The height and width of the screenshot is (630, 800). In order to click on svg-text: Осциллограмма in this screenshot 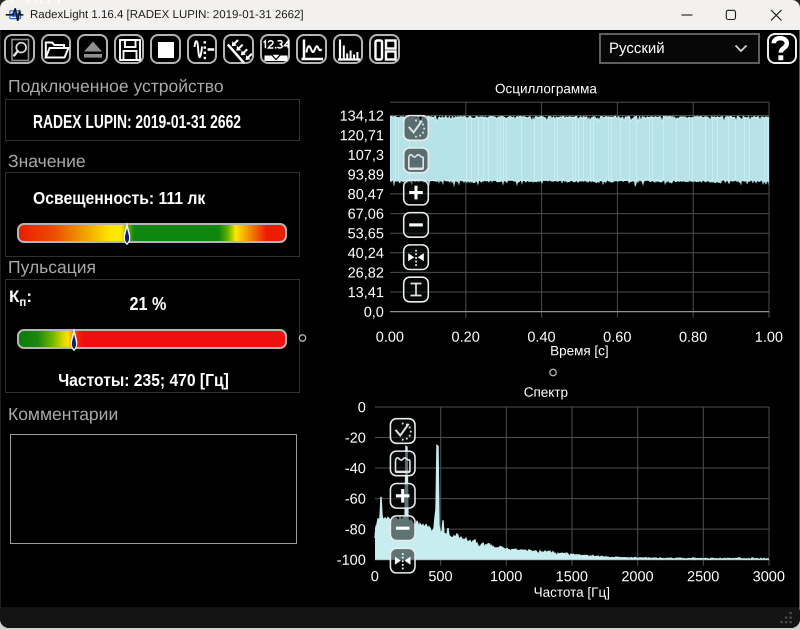, I will do `click(546, 88)`.